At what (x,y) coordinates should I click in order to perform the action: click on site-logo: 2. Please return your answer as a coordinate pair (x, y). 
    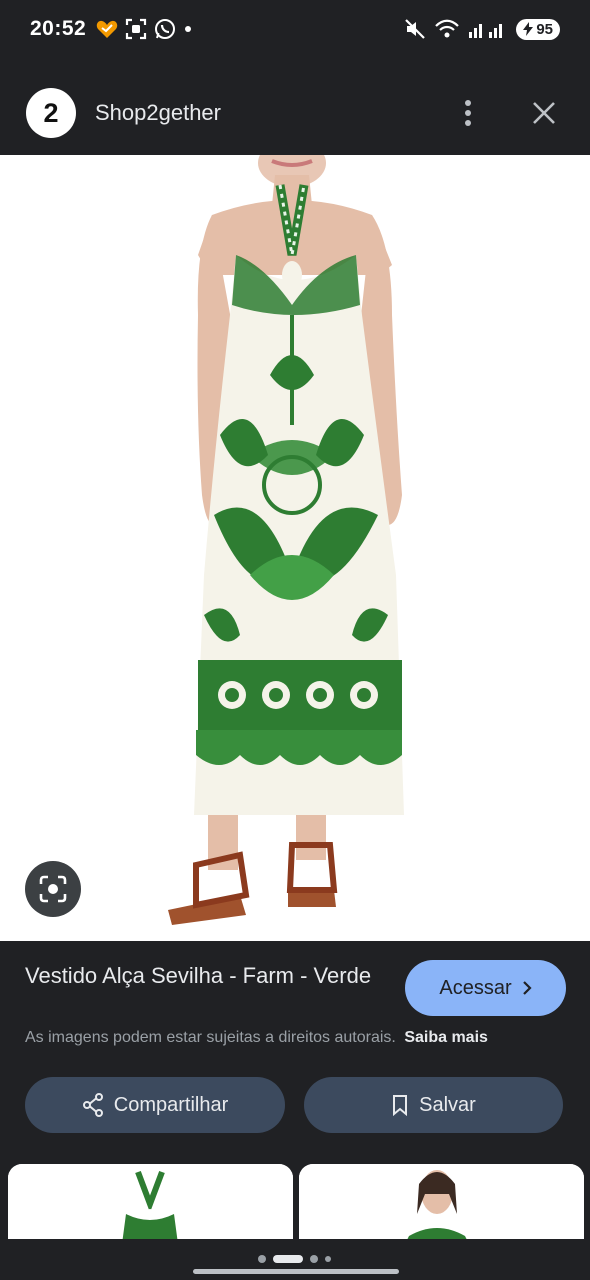
    Looking at the image, I should click on (51, 113).